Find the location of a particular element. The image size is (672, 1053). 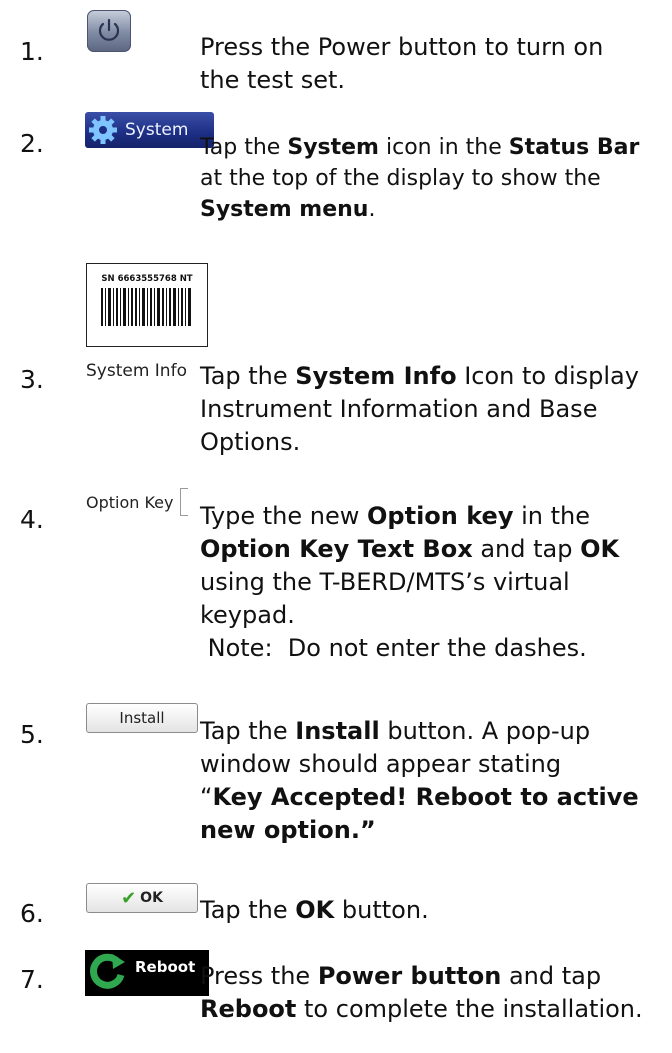

system-info-label: System Info is located at coordinates (136, 371).